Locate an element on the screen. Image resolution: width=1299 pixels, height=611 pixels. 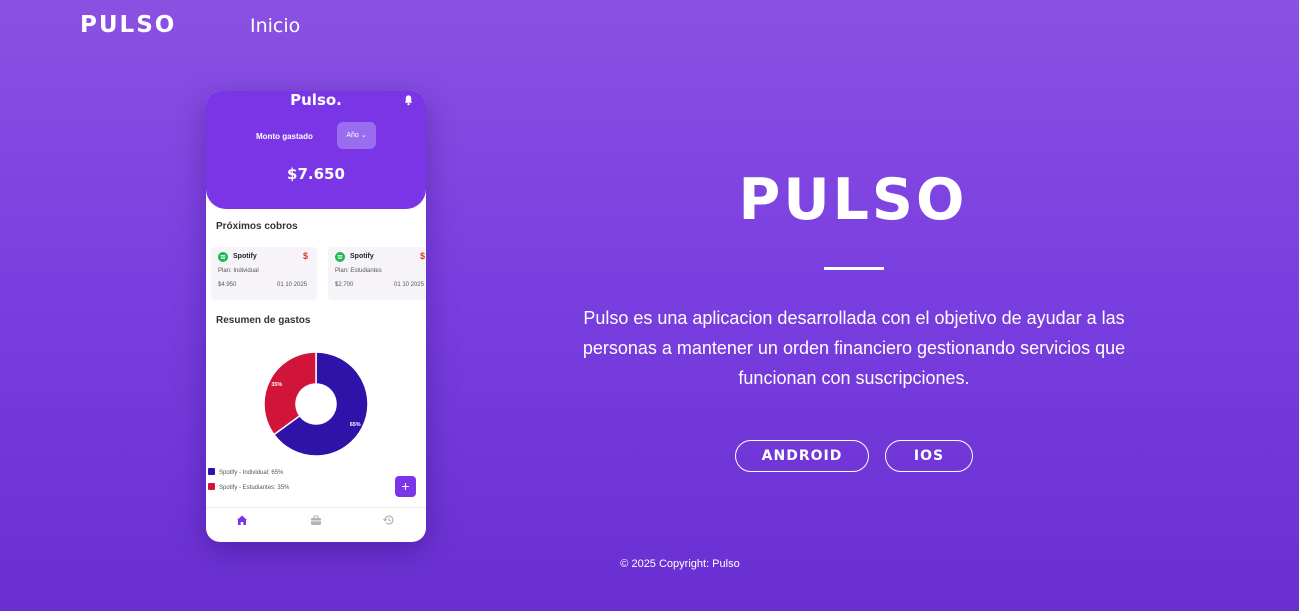
mockup-amount: $7.650 is located at coordinates (316, 174).